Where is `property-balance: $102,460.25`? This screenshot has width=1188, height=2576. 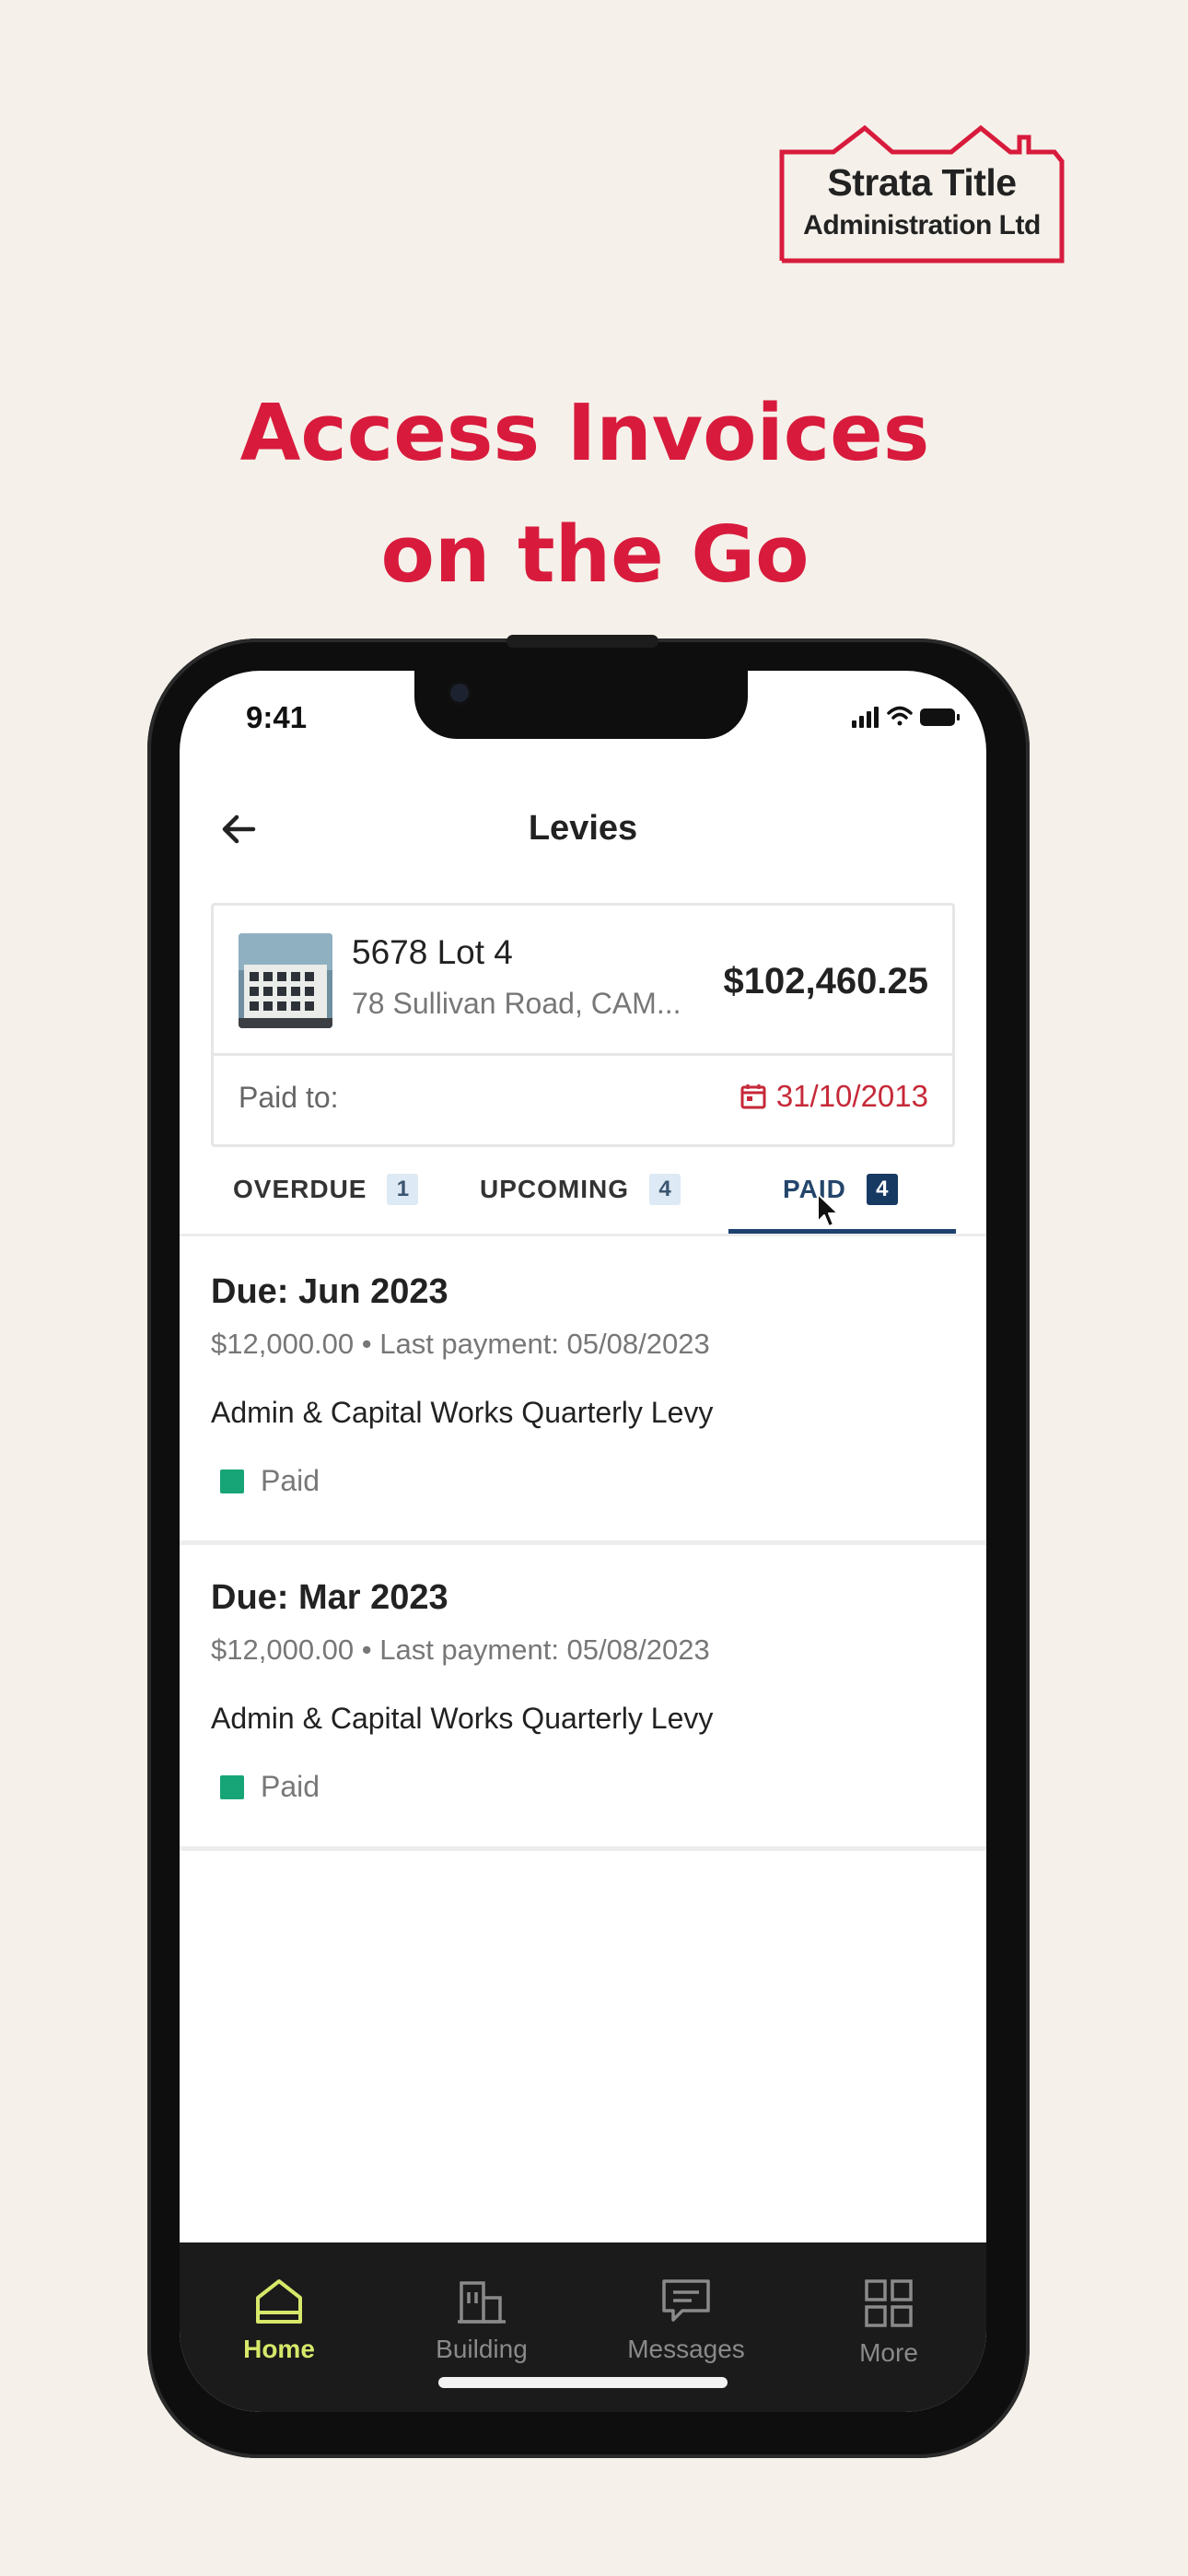
property-balance: $102,460.25 is located at coordinates (825, 981).